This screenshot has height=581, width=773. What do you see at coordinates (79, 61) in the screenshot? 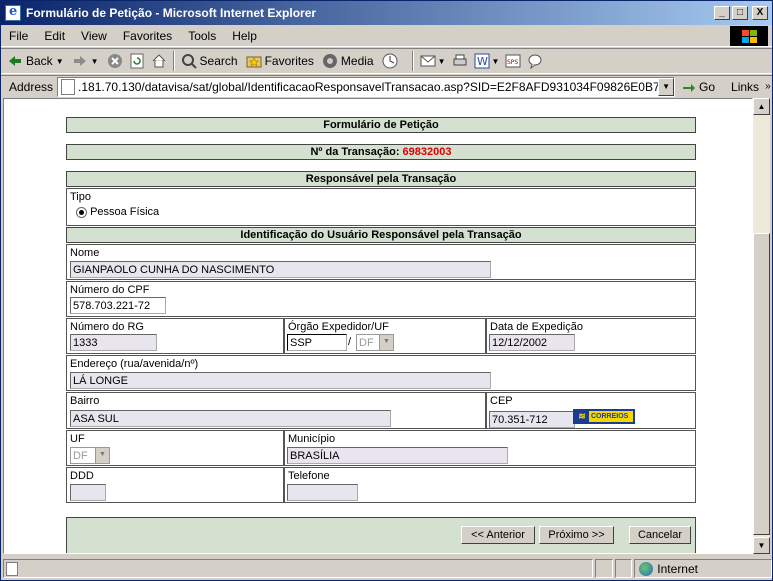
I see `forward-arrow-icon` at bounding box center [79, 61].